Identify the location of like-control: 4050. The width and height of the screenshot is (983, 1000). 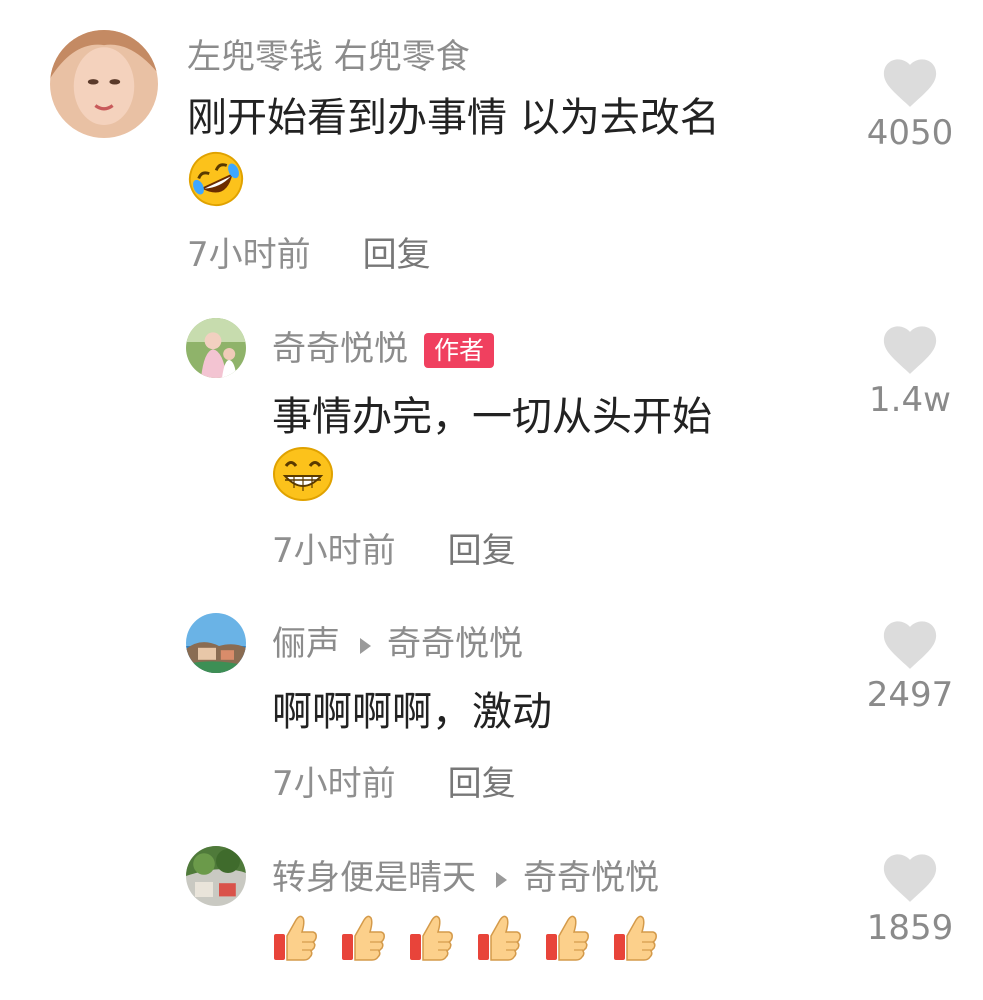
(910, 104).